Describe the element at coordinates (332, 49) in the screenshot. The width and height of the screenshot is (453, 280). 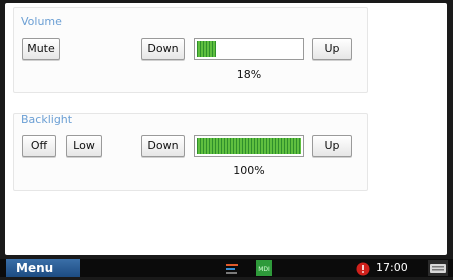
I see `volume-up-button: Up` at that location.